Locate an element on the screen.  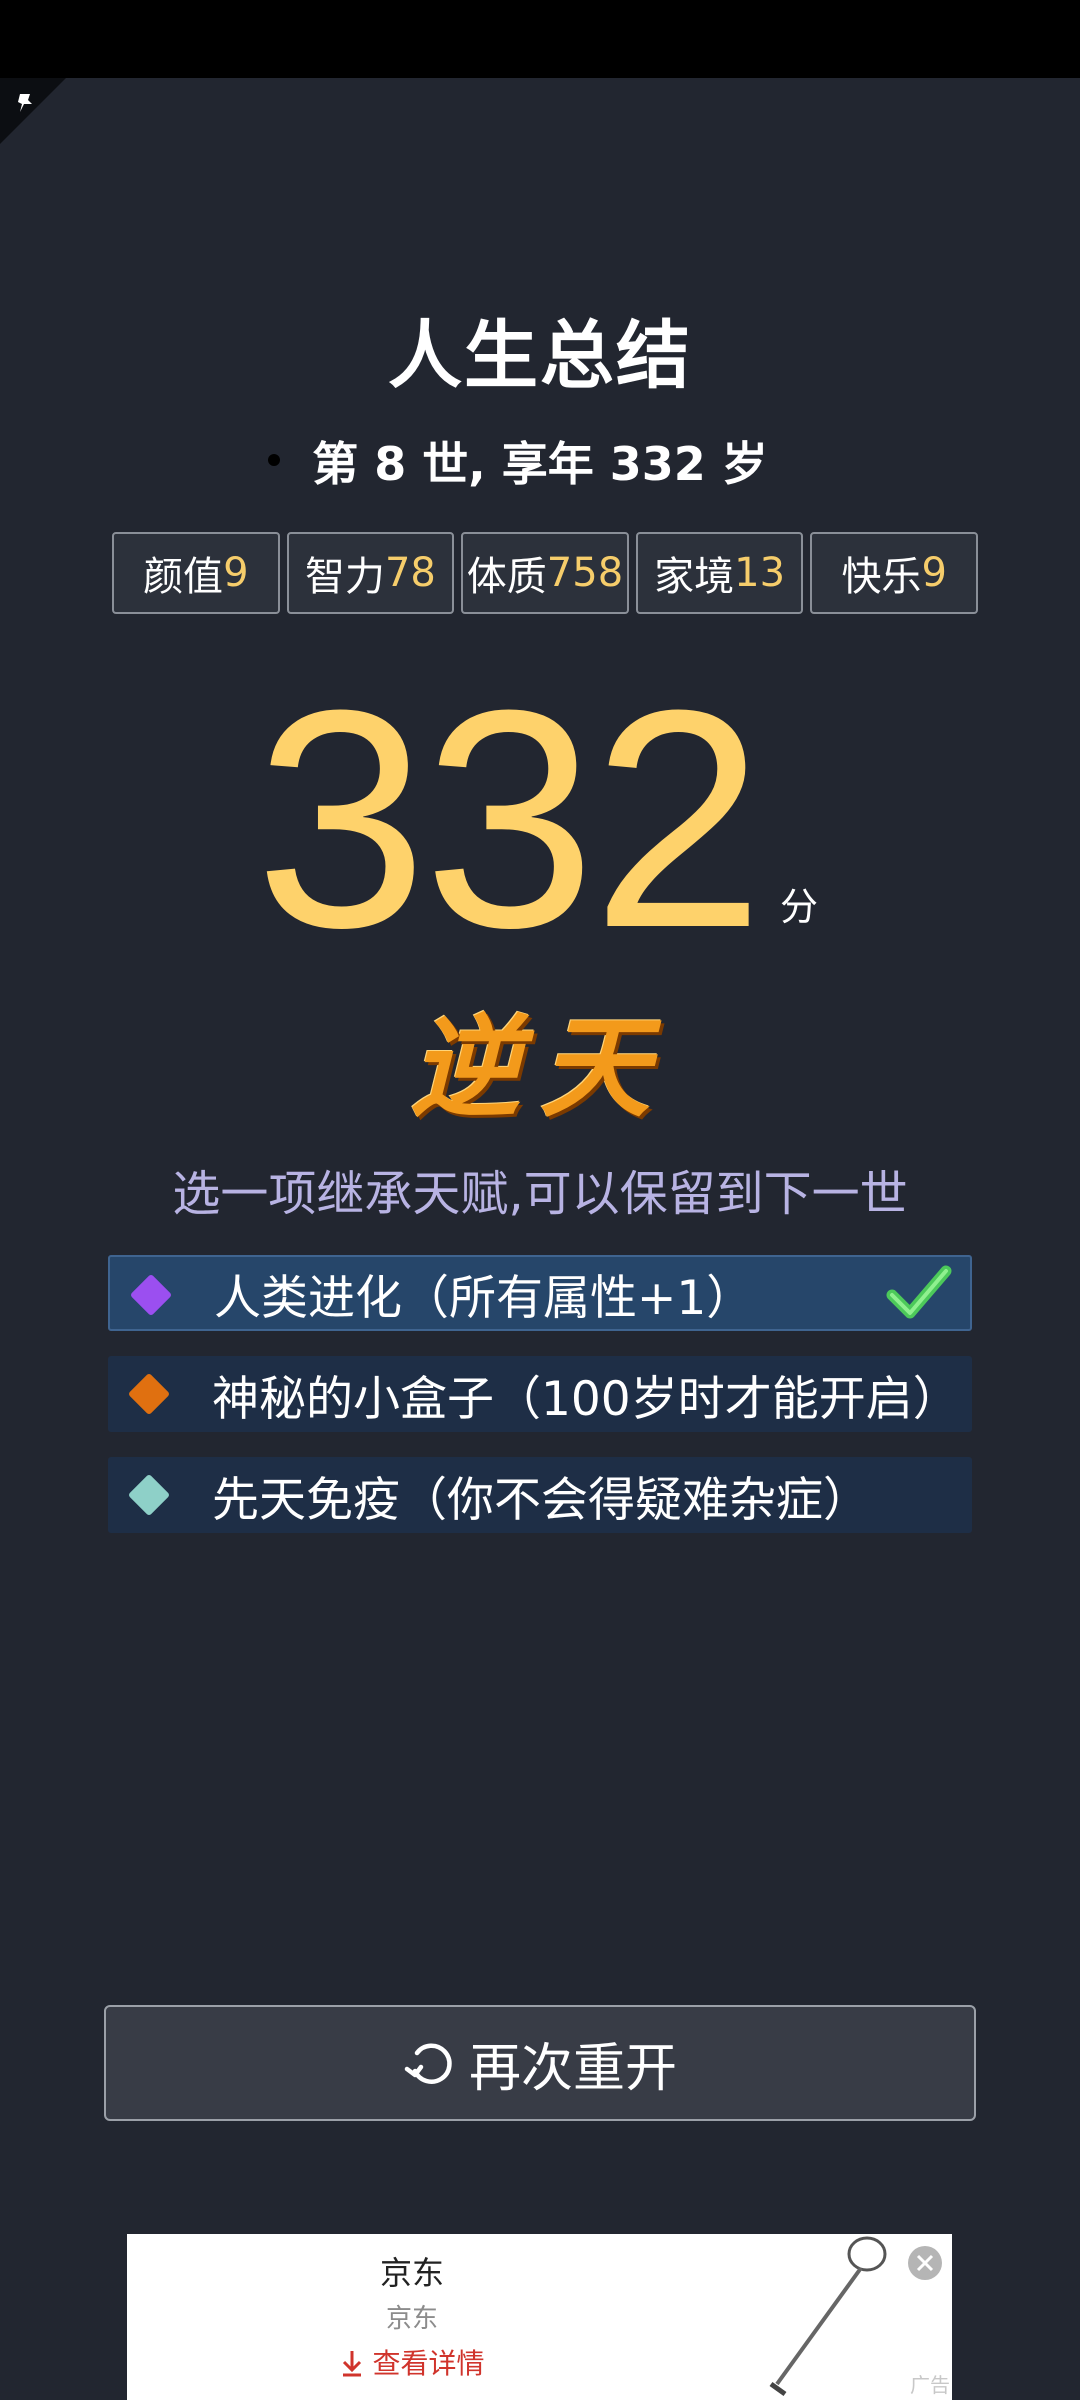
restart-label: 再次重开 is located at coordinates (572, 2068).